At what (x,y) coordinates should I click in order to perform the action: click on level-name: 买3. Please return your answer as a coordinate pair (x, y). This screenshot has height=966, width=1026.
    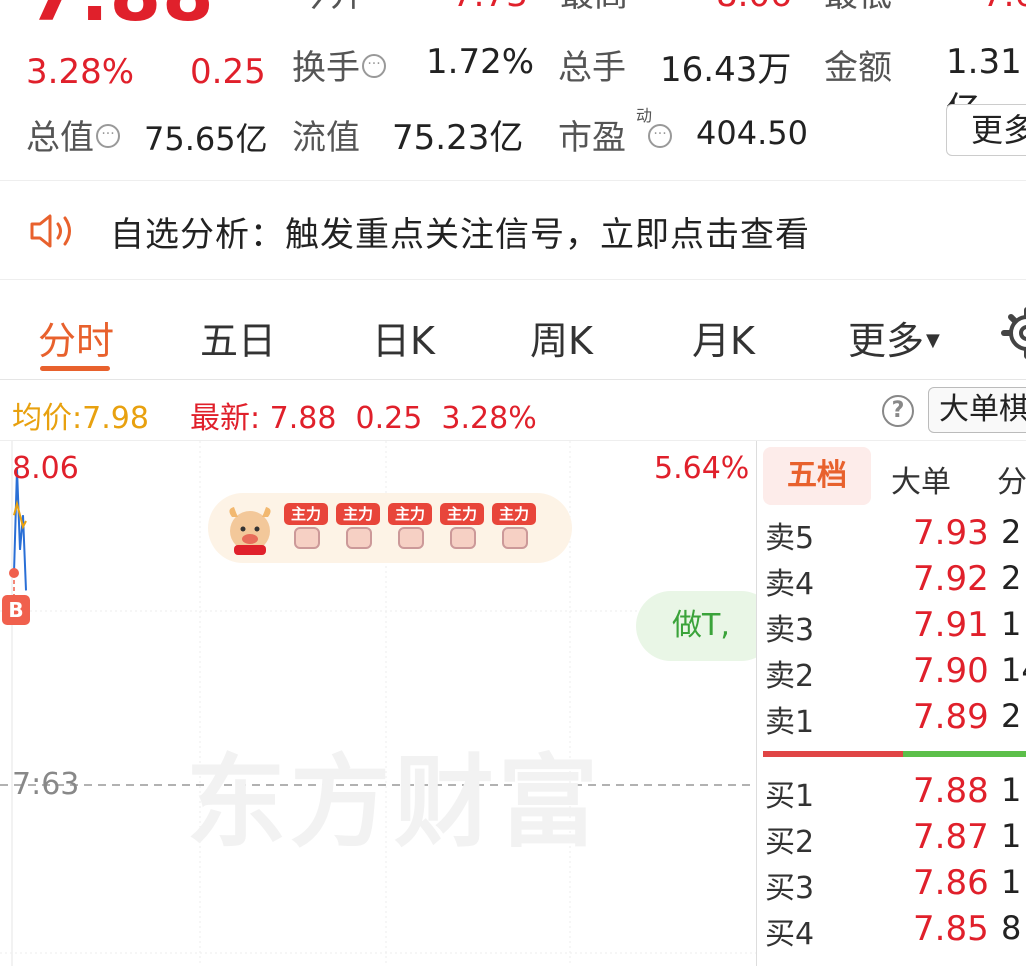
    Looking at the image, I should click on (790, 888).